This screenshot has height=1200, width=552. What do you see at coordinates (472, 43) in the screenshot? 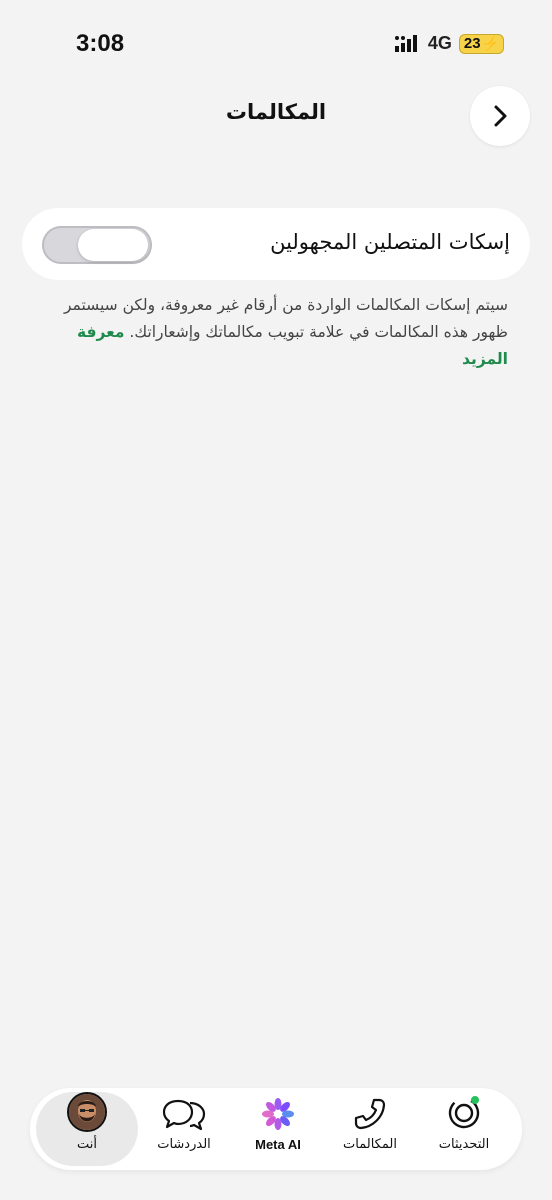
I see `battery-level: 23` at bounding box center [472, 43].